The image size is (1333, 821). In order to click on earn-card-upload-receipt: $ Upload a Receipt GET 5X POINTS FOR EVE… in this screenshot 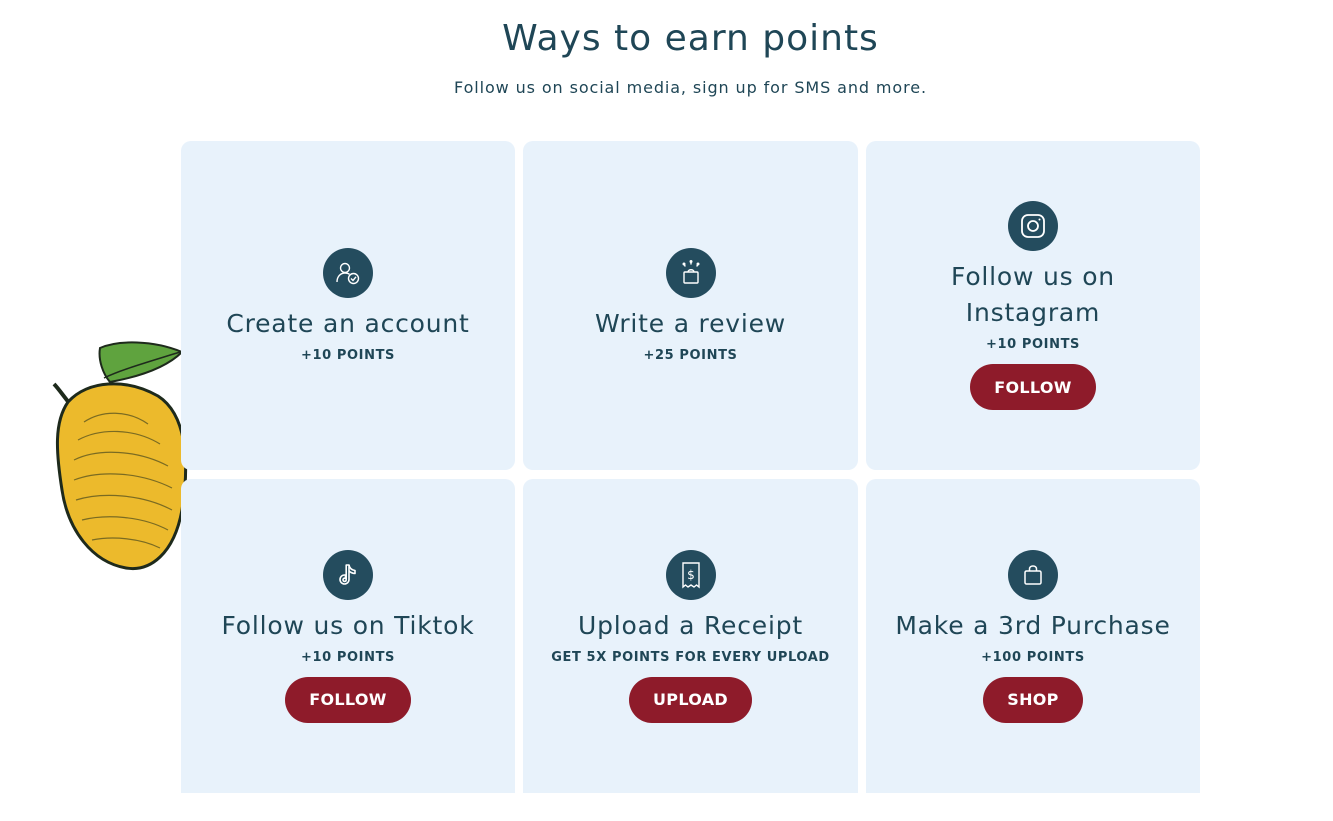, I will do `click(690, 636)`.